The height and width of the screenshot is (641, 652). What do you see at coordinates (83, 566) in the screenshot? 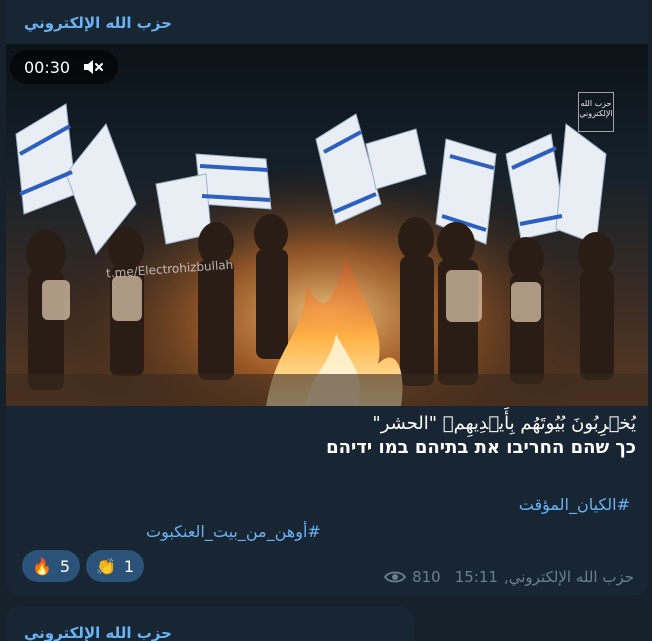
I see `reactions-bar: 🔥 5 👏 1` at bounding box center [83, 566].